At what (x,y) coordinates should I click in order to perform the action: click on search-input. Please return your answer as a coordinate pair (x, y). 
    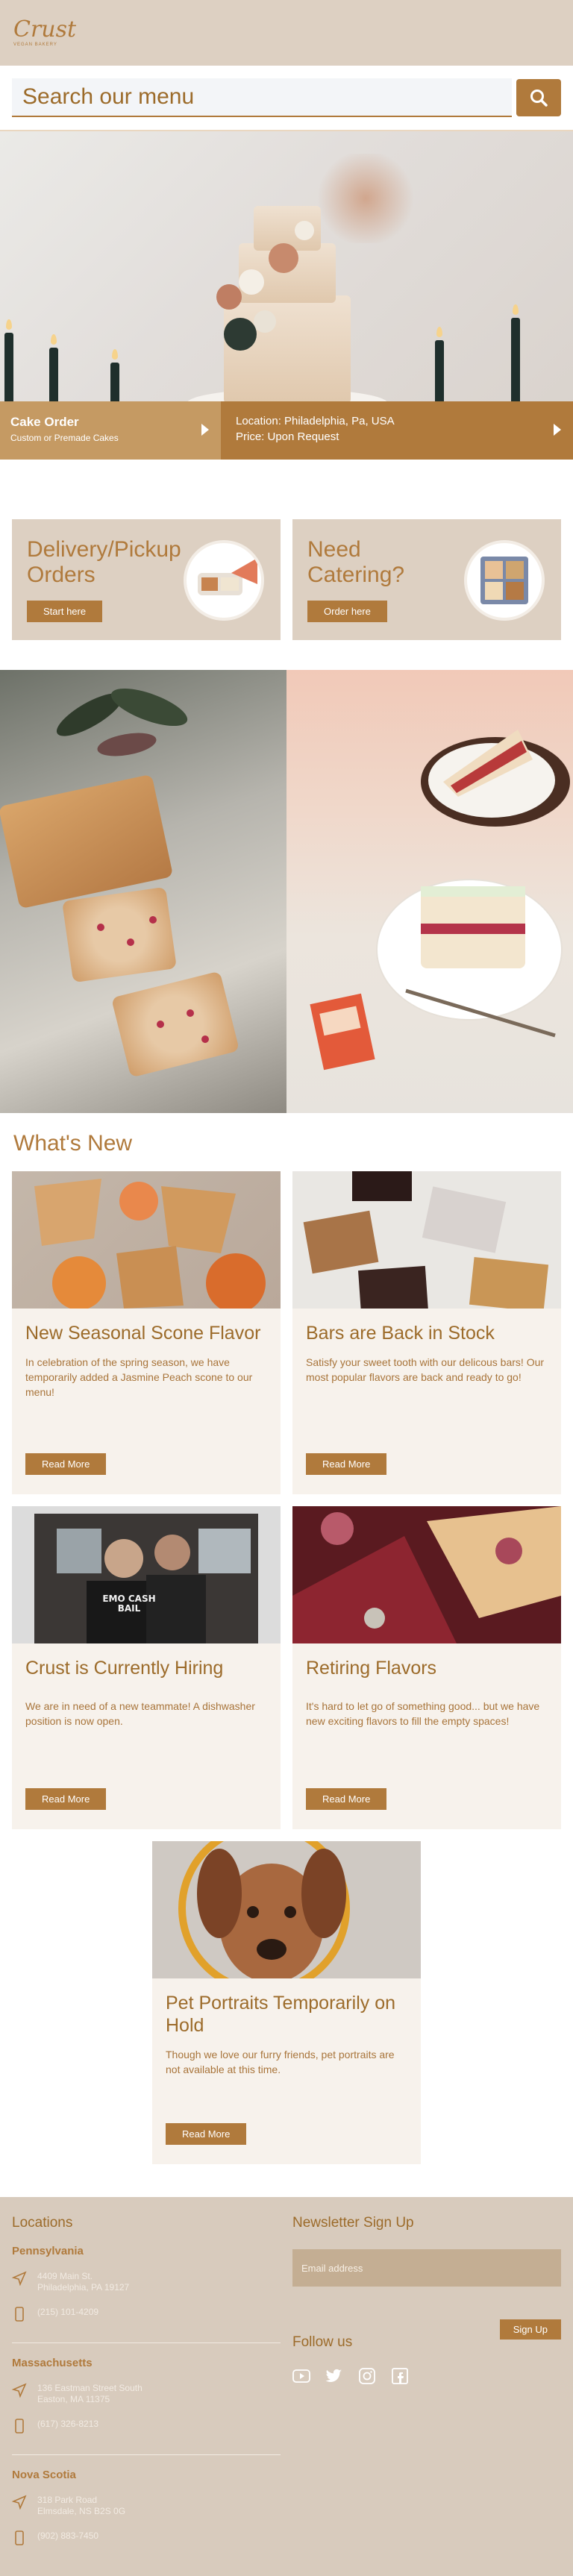
    Looking at the image, I should click on (267, 97).